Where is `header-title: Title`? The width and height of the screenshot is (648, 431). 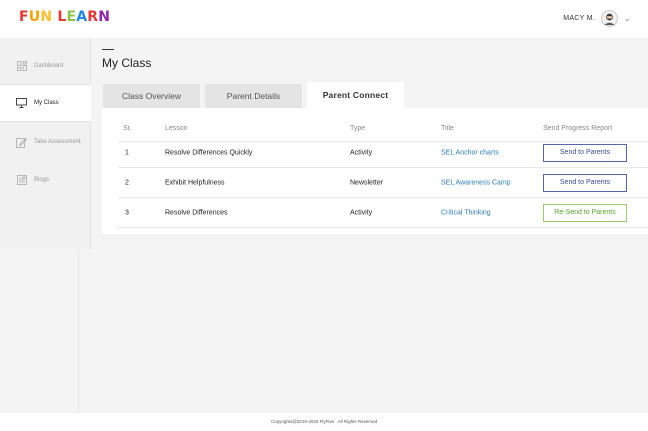 header-title: Title is located at coordinates (447, 128).